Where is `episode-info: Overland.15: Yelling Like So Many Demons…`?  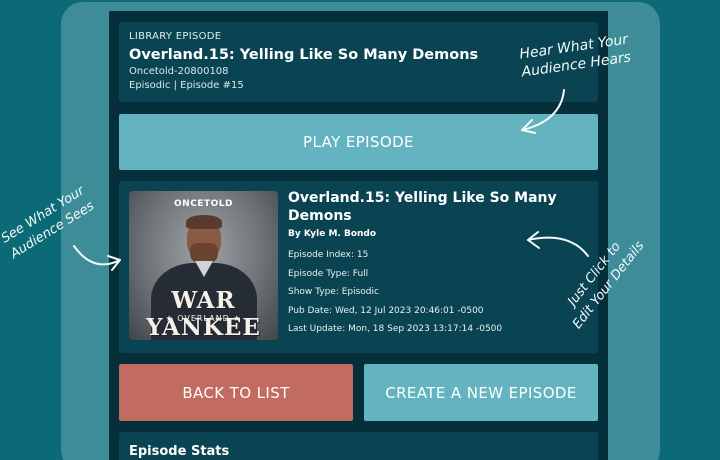 episode-info: Overland.15: Yelling Like So Many Demons… is located at coordinates (438, 262).